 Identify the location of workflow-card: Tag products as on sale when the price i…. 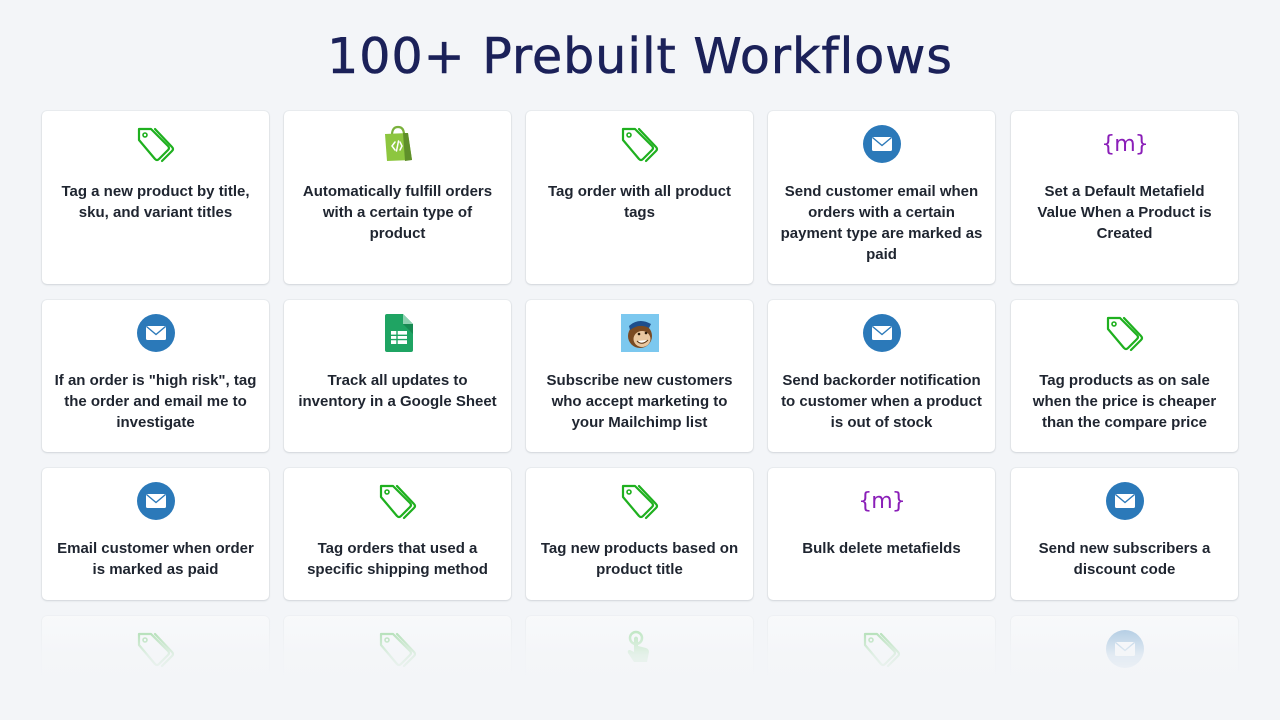
(1124, 376).